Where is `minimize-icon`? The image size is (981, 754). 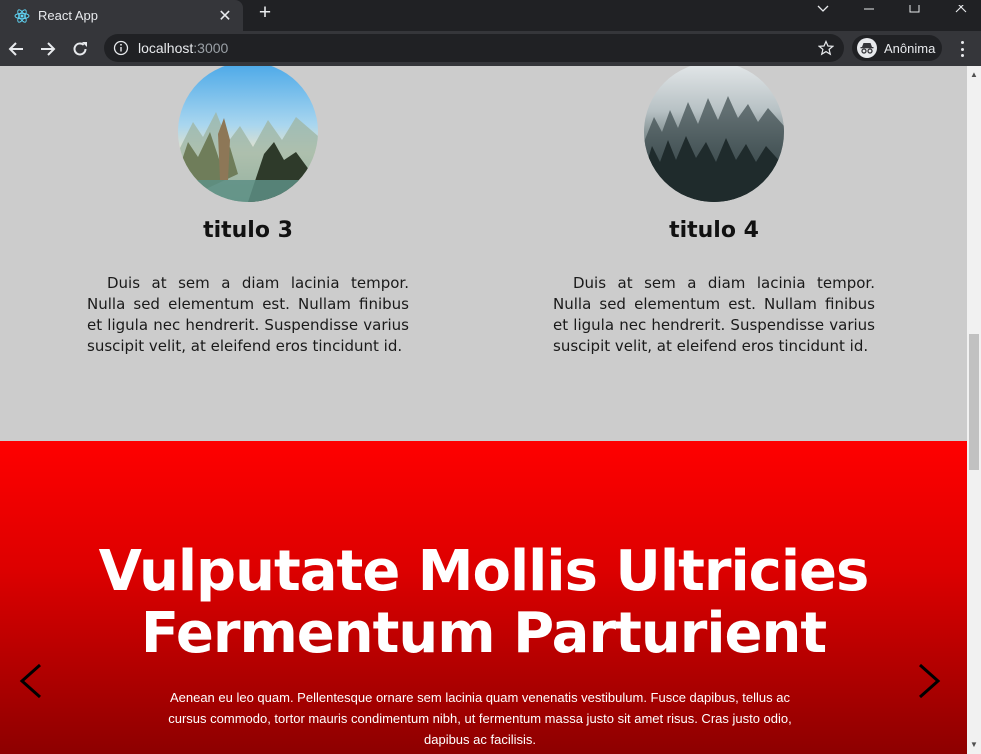
minimize-icon is located at coordinates (869, 5).